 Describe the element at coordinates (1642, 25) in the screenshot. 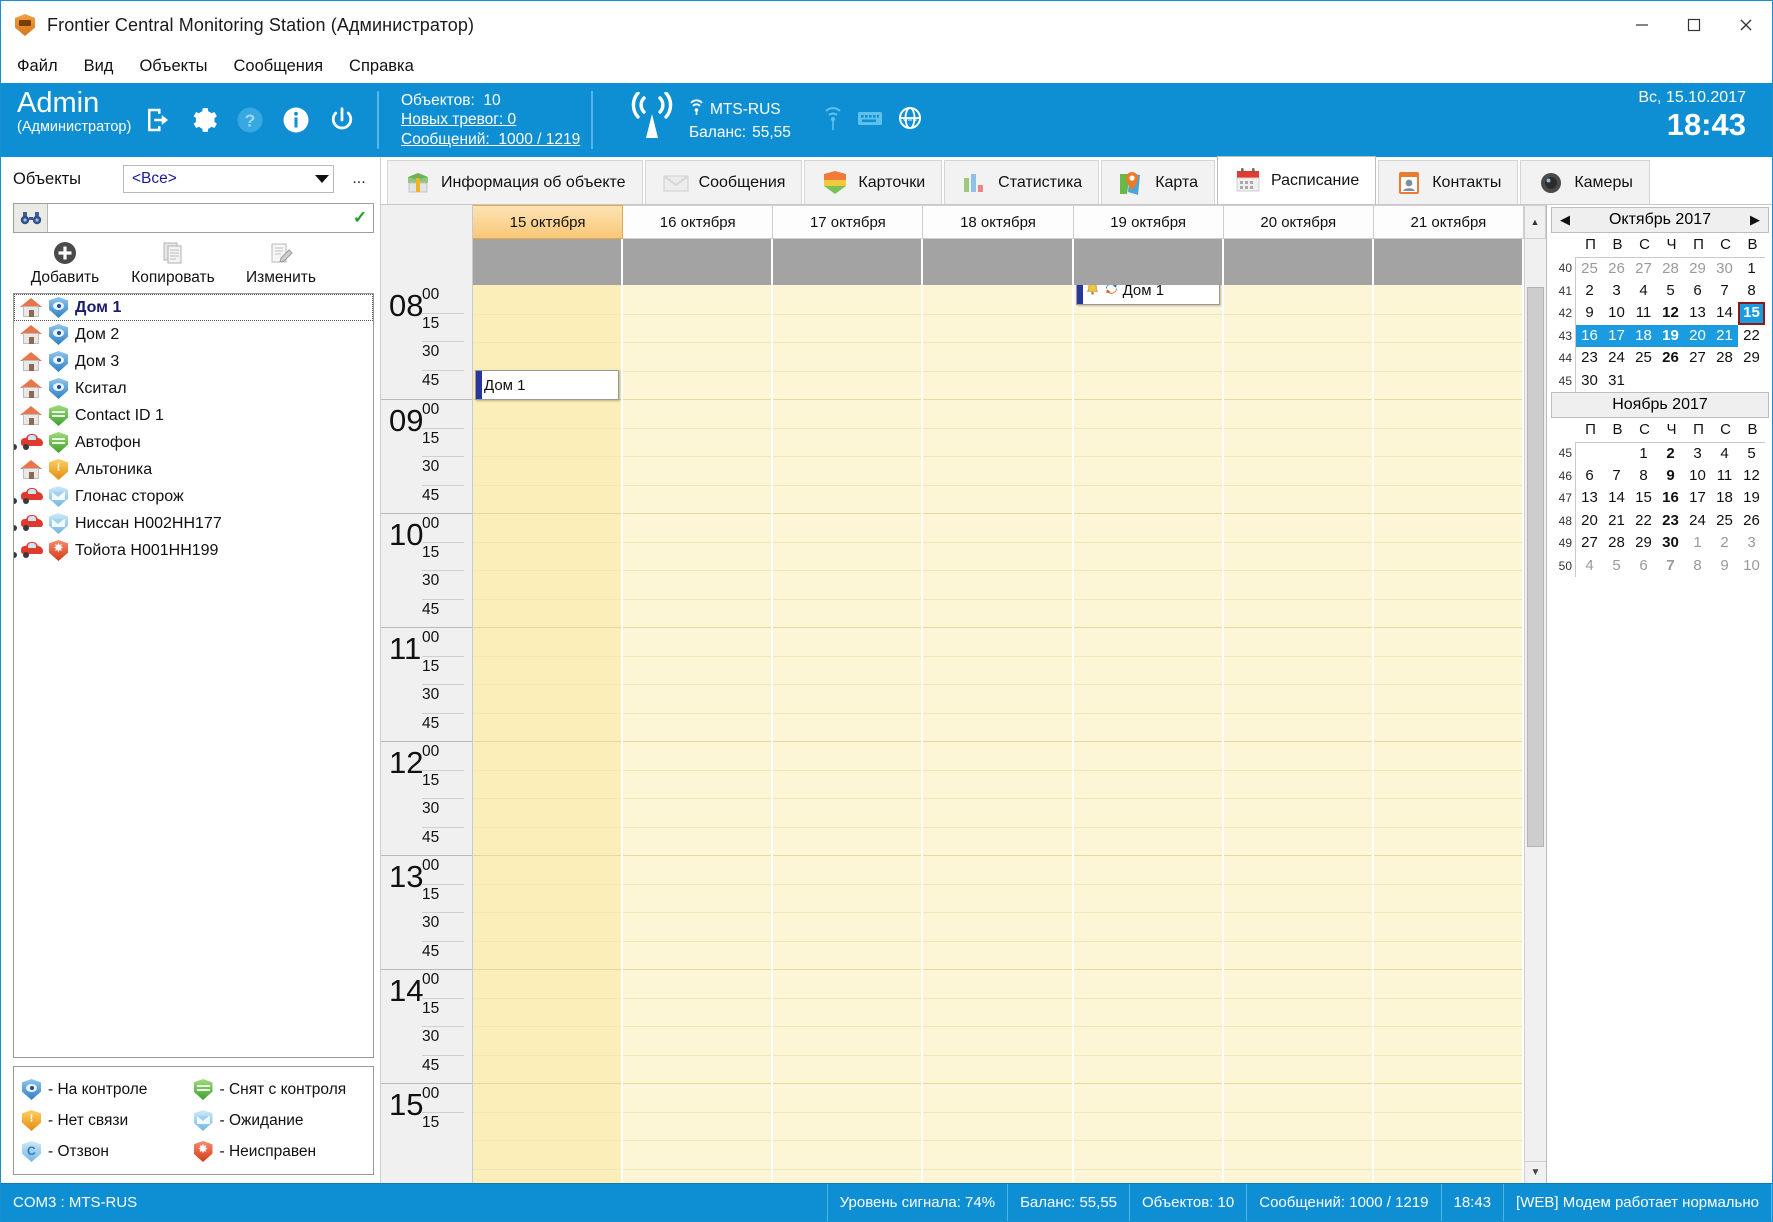

I see `minimize-button` at that location.